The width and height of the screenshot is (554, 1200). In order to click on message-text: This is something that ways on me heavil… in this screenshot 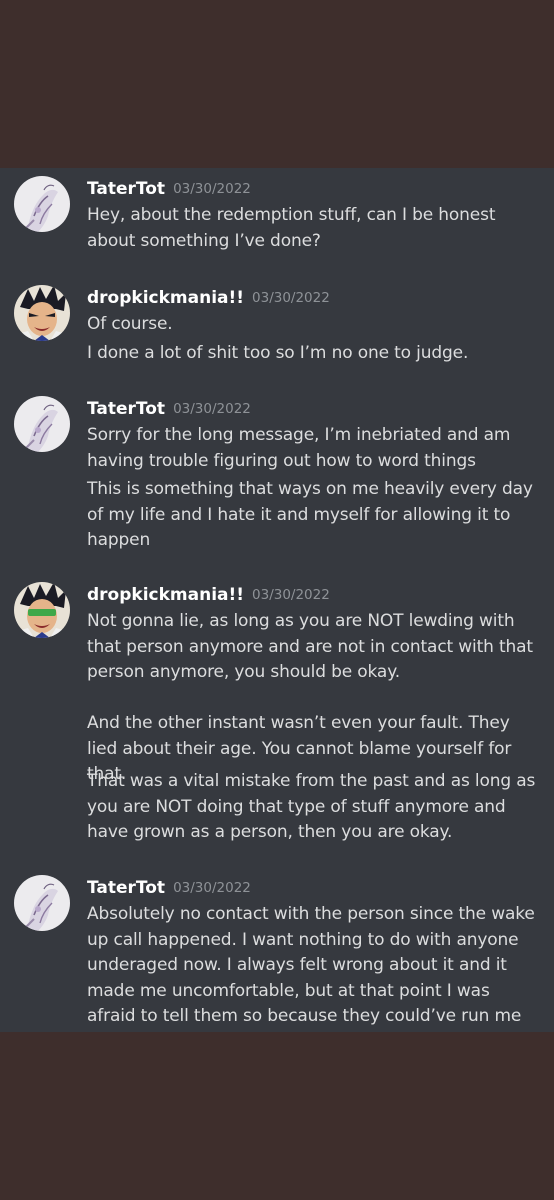, I will do `click(313, 514)`.